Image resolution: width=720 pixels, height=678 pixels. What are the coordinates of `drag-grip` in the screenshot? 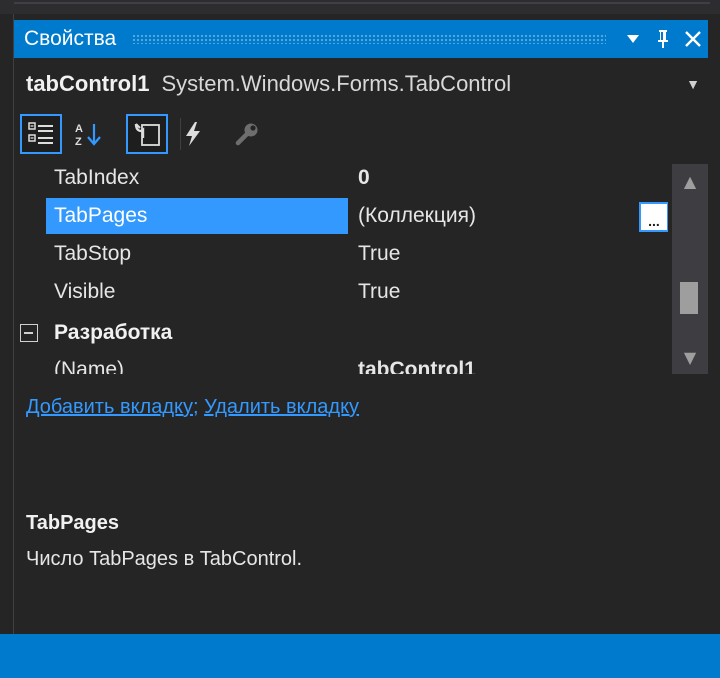 It's located at (369, 39).